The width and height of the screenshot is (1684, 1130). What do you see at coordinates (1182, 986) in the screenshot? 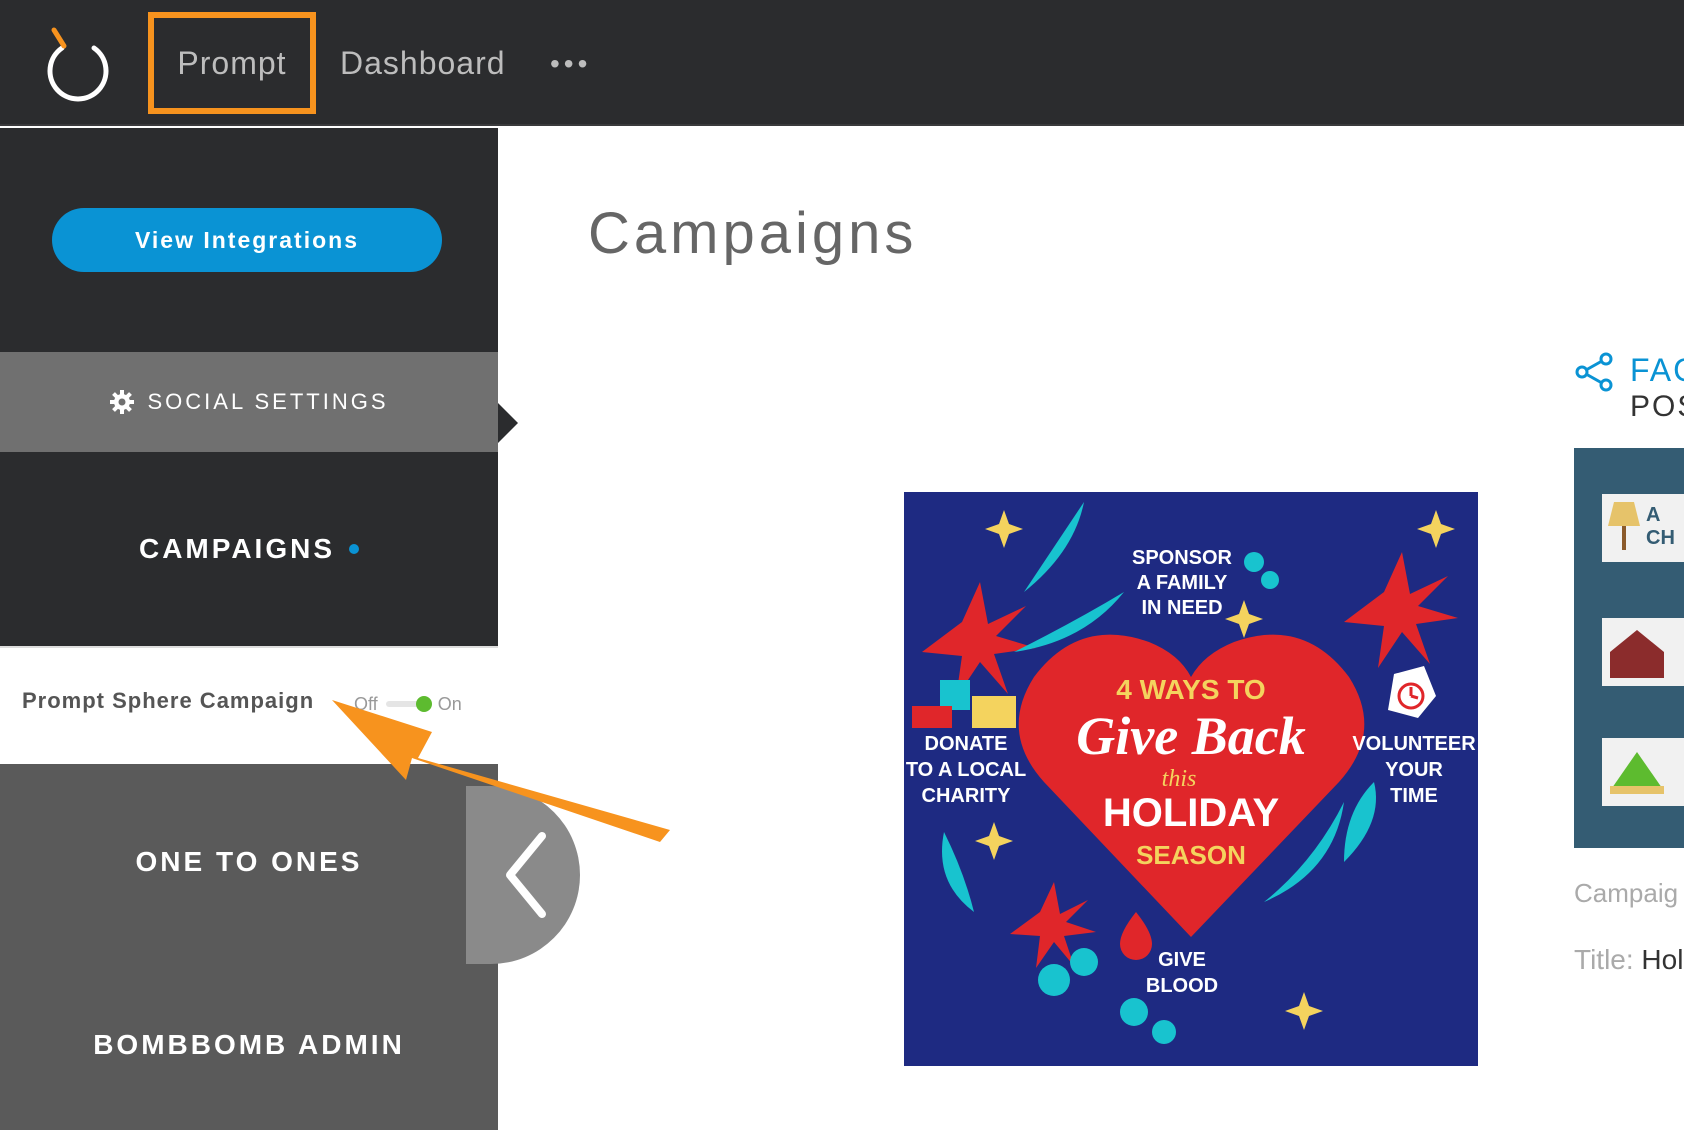
I see `poster-bottom-text-2: BLOOD` at bounding box center [1182, 986].